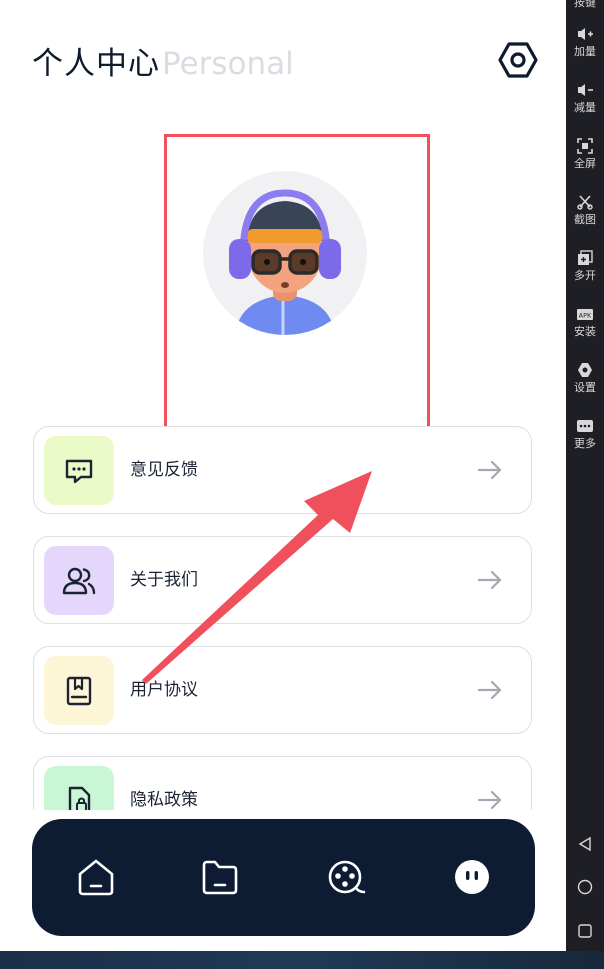  I want to click on menu-item-label: 关于我们, so click(164, 580).